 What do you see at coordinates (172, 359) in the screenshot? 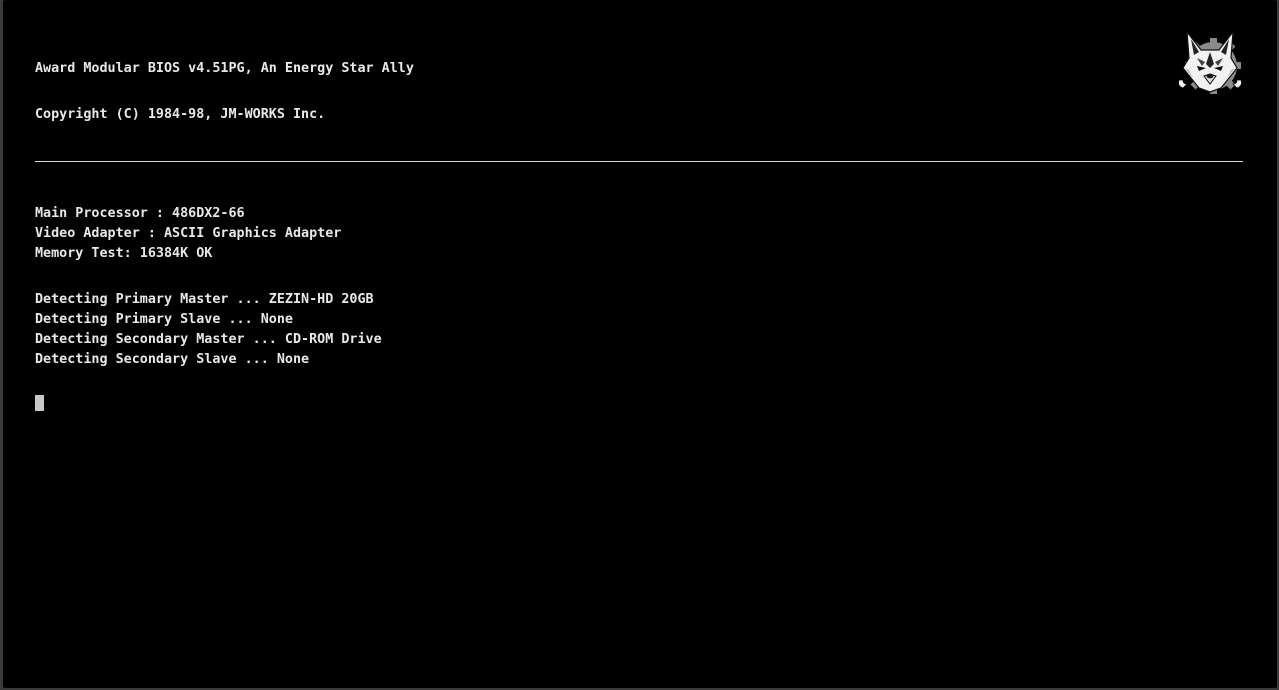
I see `secondary-slave-line: Detecting Secondary Slave ... None` at bounding box center [172, 359].